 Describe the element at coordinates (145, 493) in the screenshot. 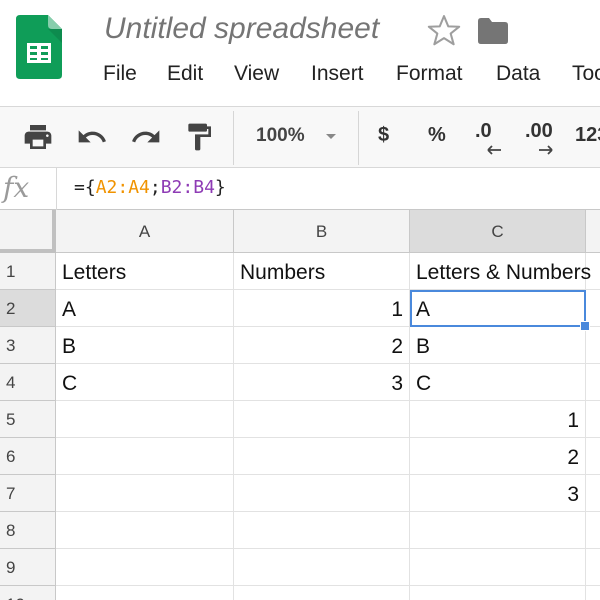

I see `cell-a7` at that location.